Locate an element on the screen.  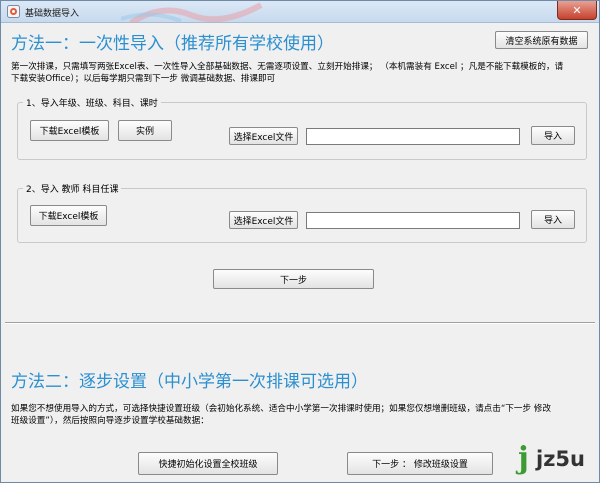
choose-excel-button-1: 选择Excel文件 is located at coordinates (263, 136).